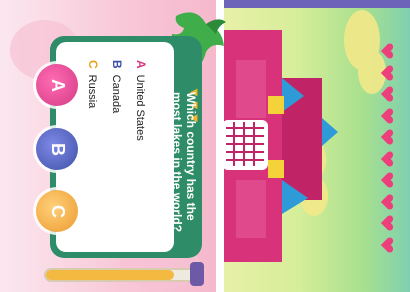  Describe the element at coordinates (141, 64) in the screenshot. I see `answer-key-a: A` at that location.